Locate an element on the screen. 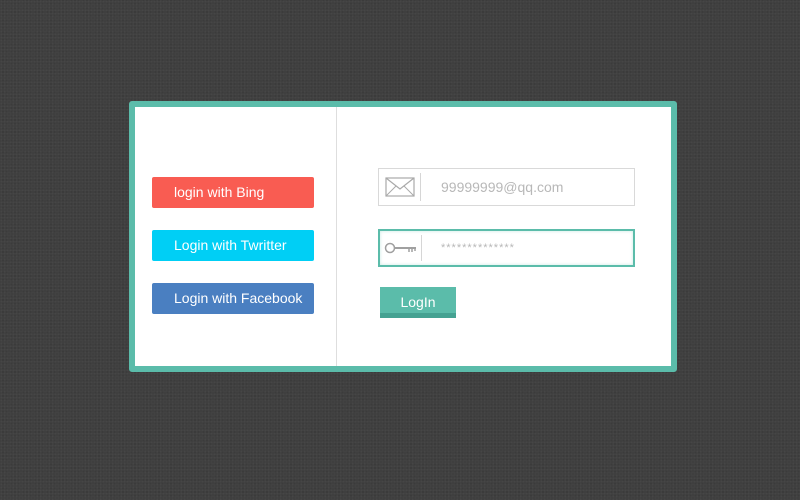  password-field-separator is located at coordinates (421, 248).